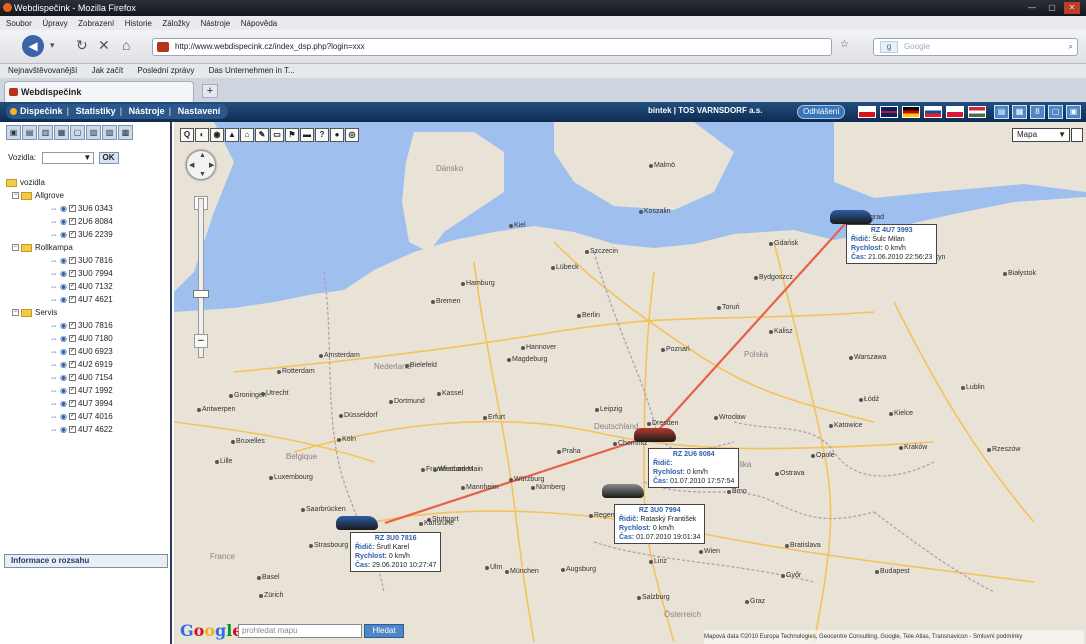 Image resolution: width=1086 pixels, height=644 pixels. I want to click on map-tool-button: ◎, so click(352, 135).